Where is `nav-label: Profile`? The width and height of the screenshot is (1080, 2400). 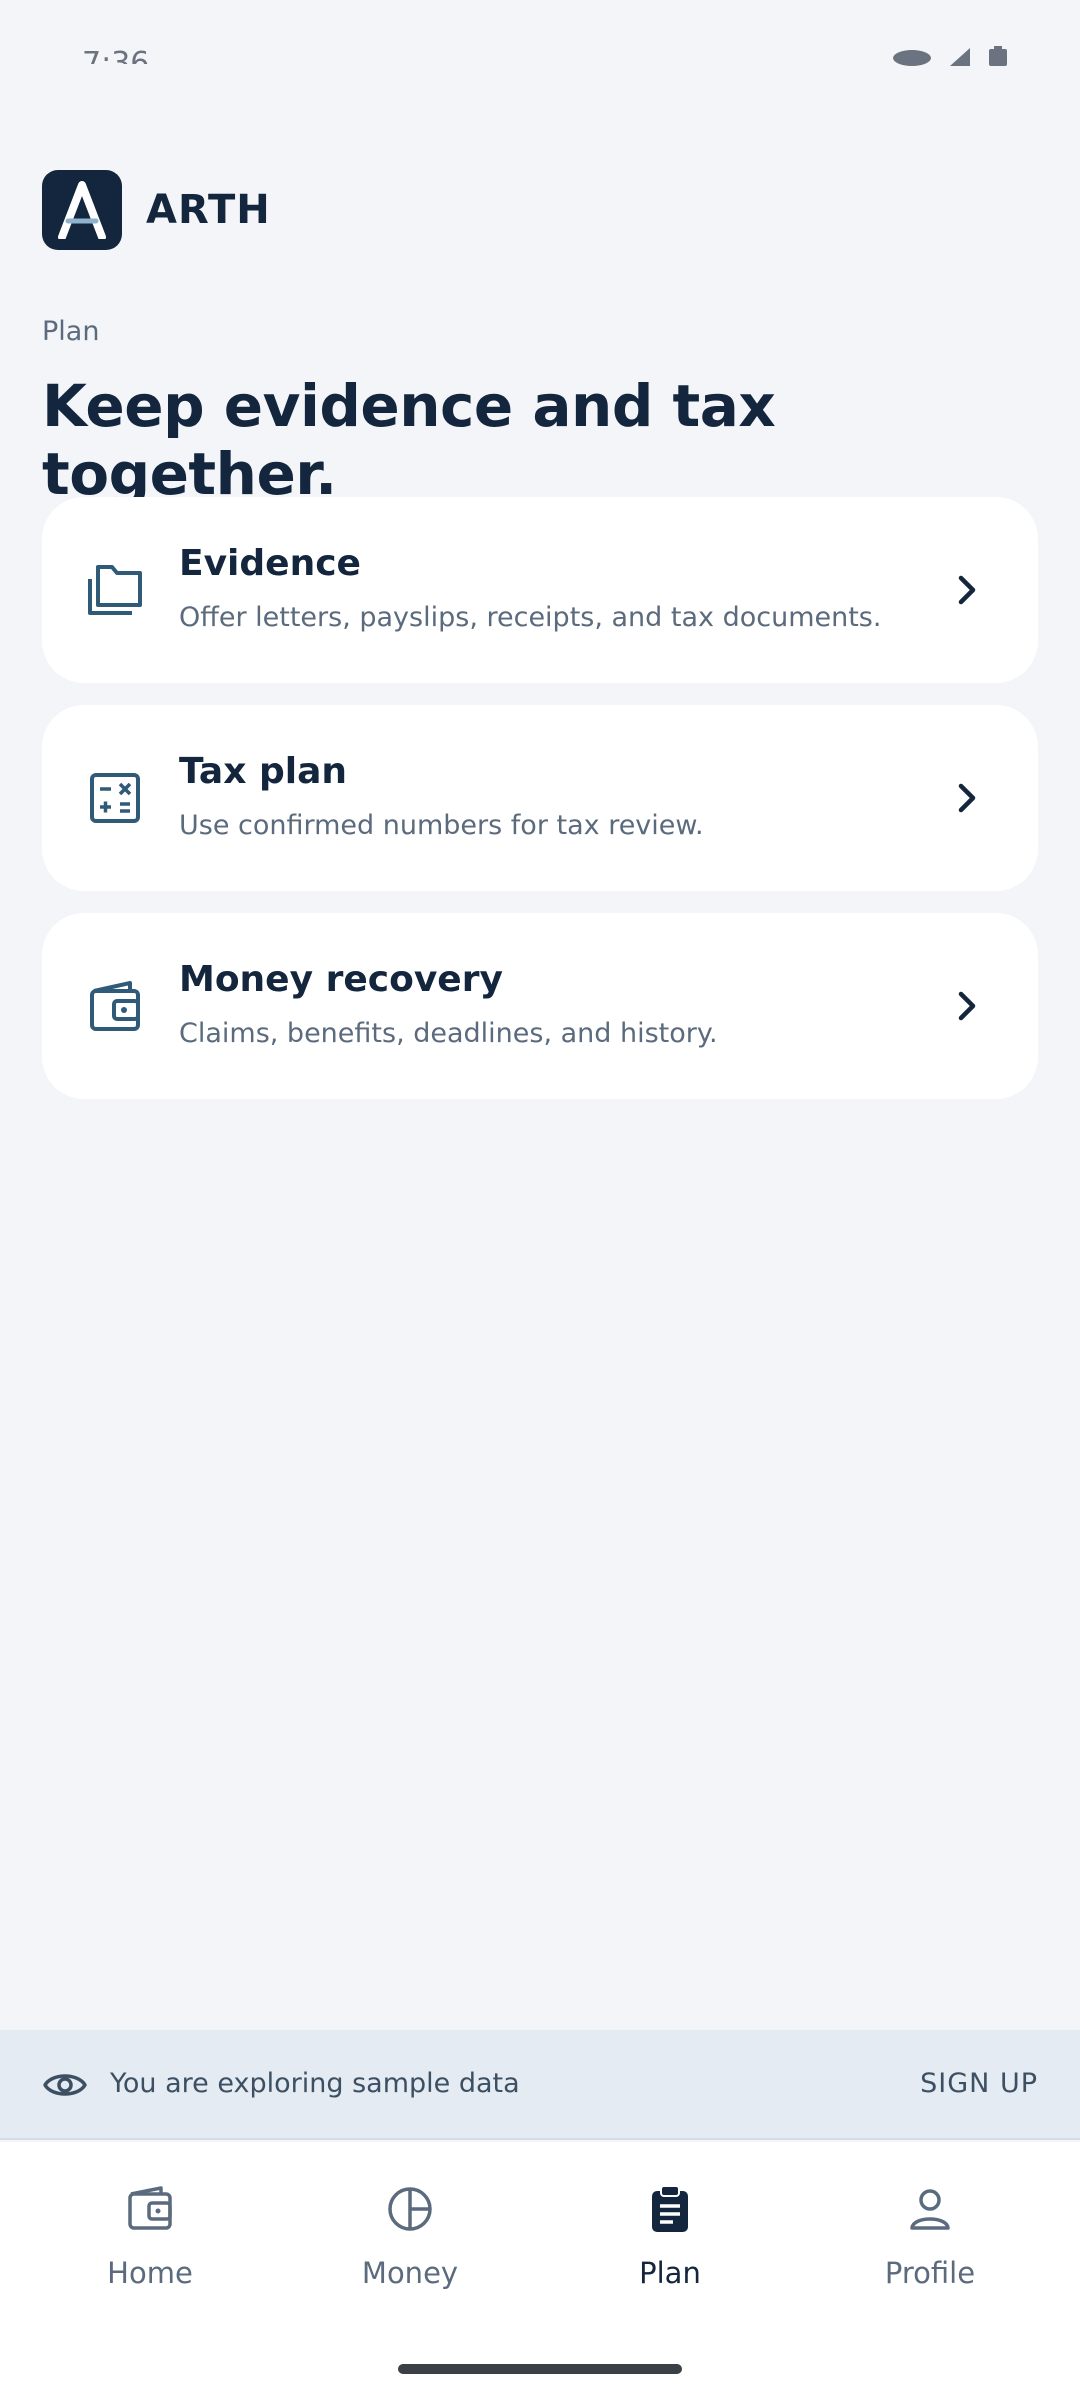 nav-label: Profile is located at coordinates (930, 2273).